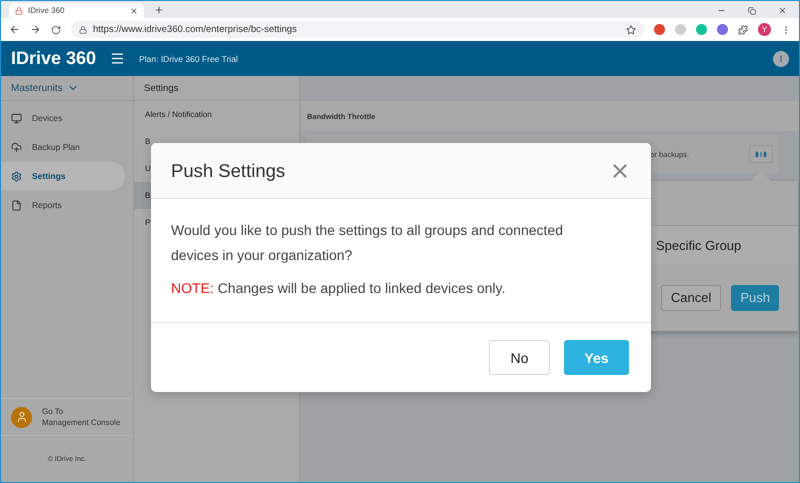 The height and width of the screenshot is (483, 800). Describe the element at coordinates (16, 176) in the screenshot. I see `settings-icon` at that location.